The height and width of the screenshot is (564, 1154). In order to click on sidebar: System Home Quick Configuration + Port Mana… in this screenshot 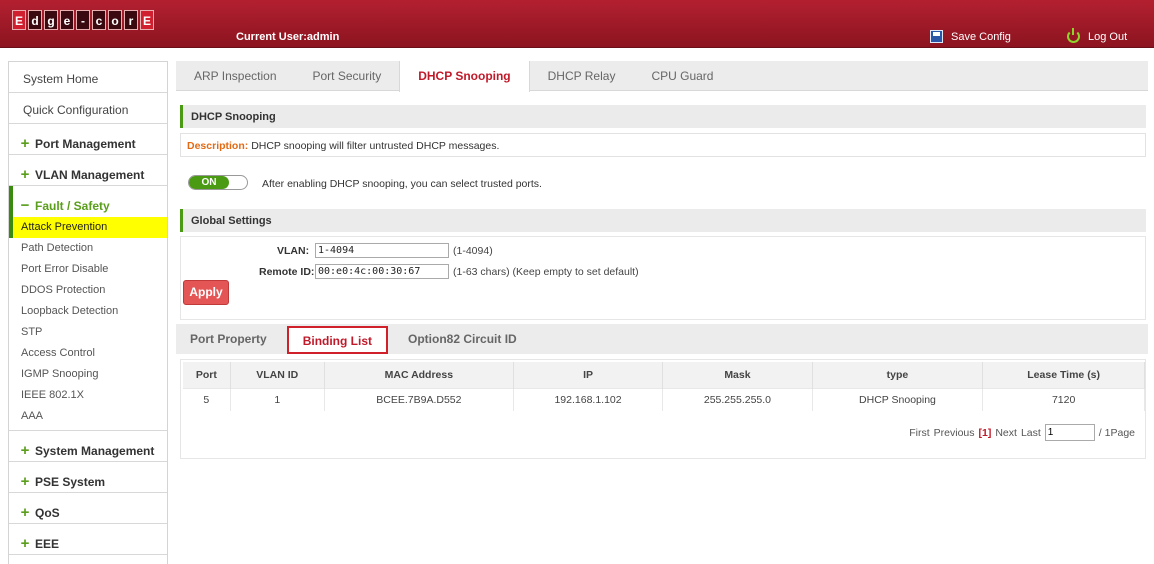, I will do `click(88, 312)`.